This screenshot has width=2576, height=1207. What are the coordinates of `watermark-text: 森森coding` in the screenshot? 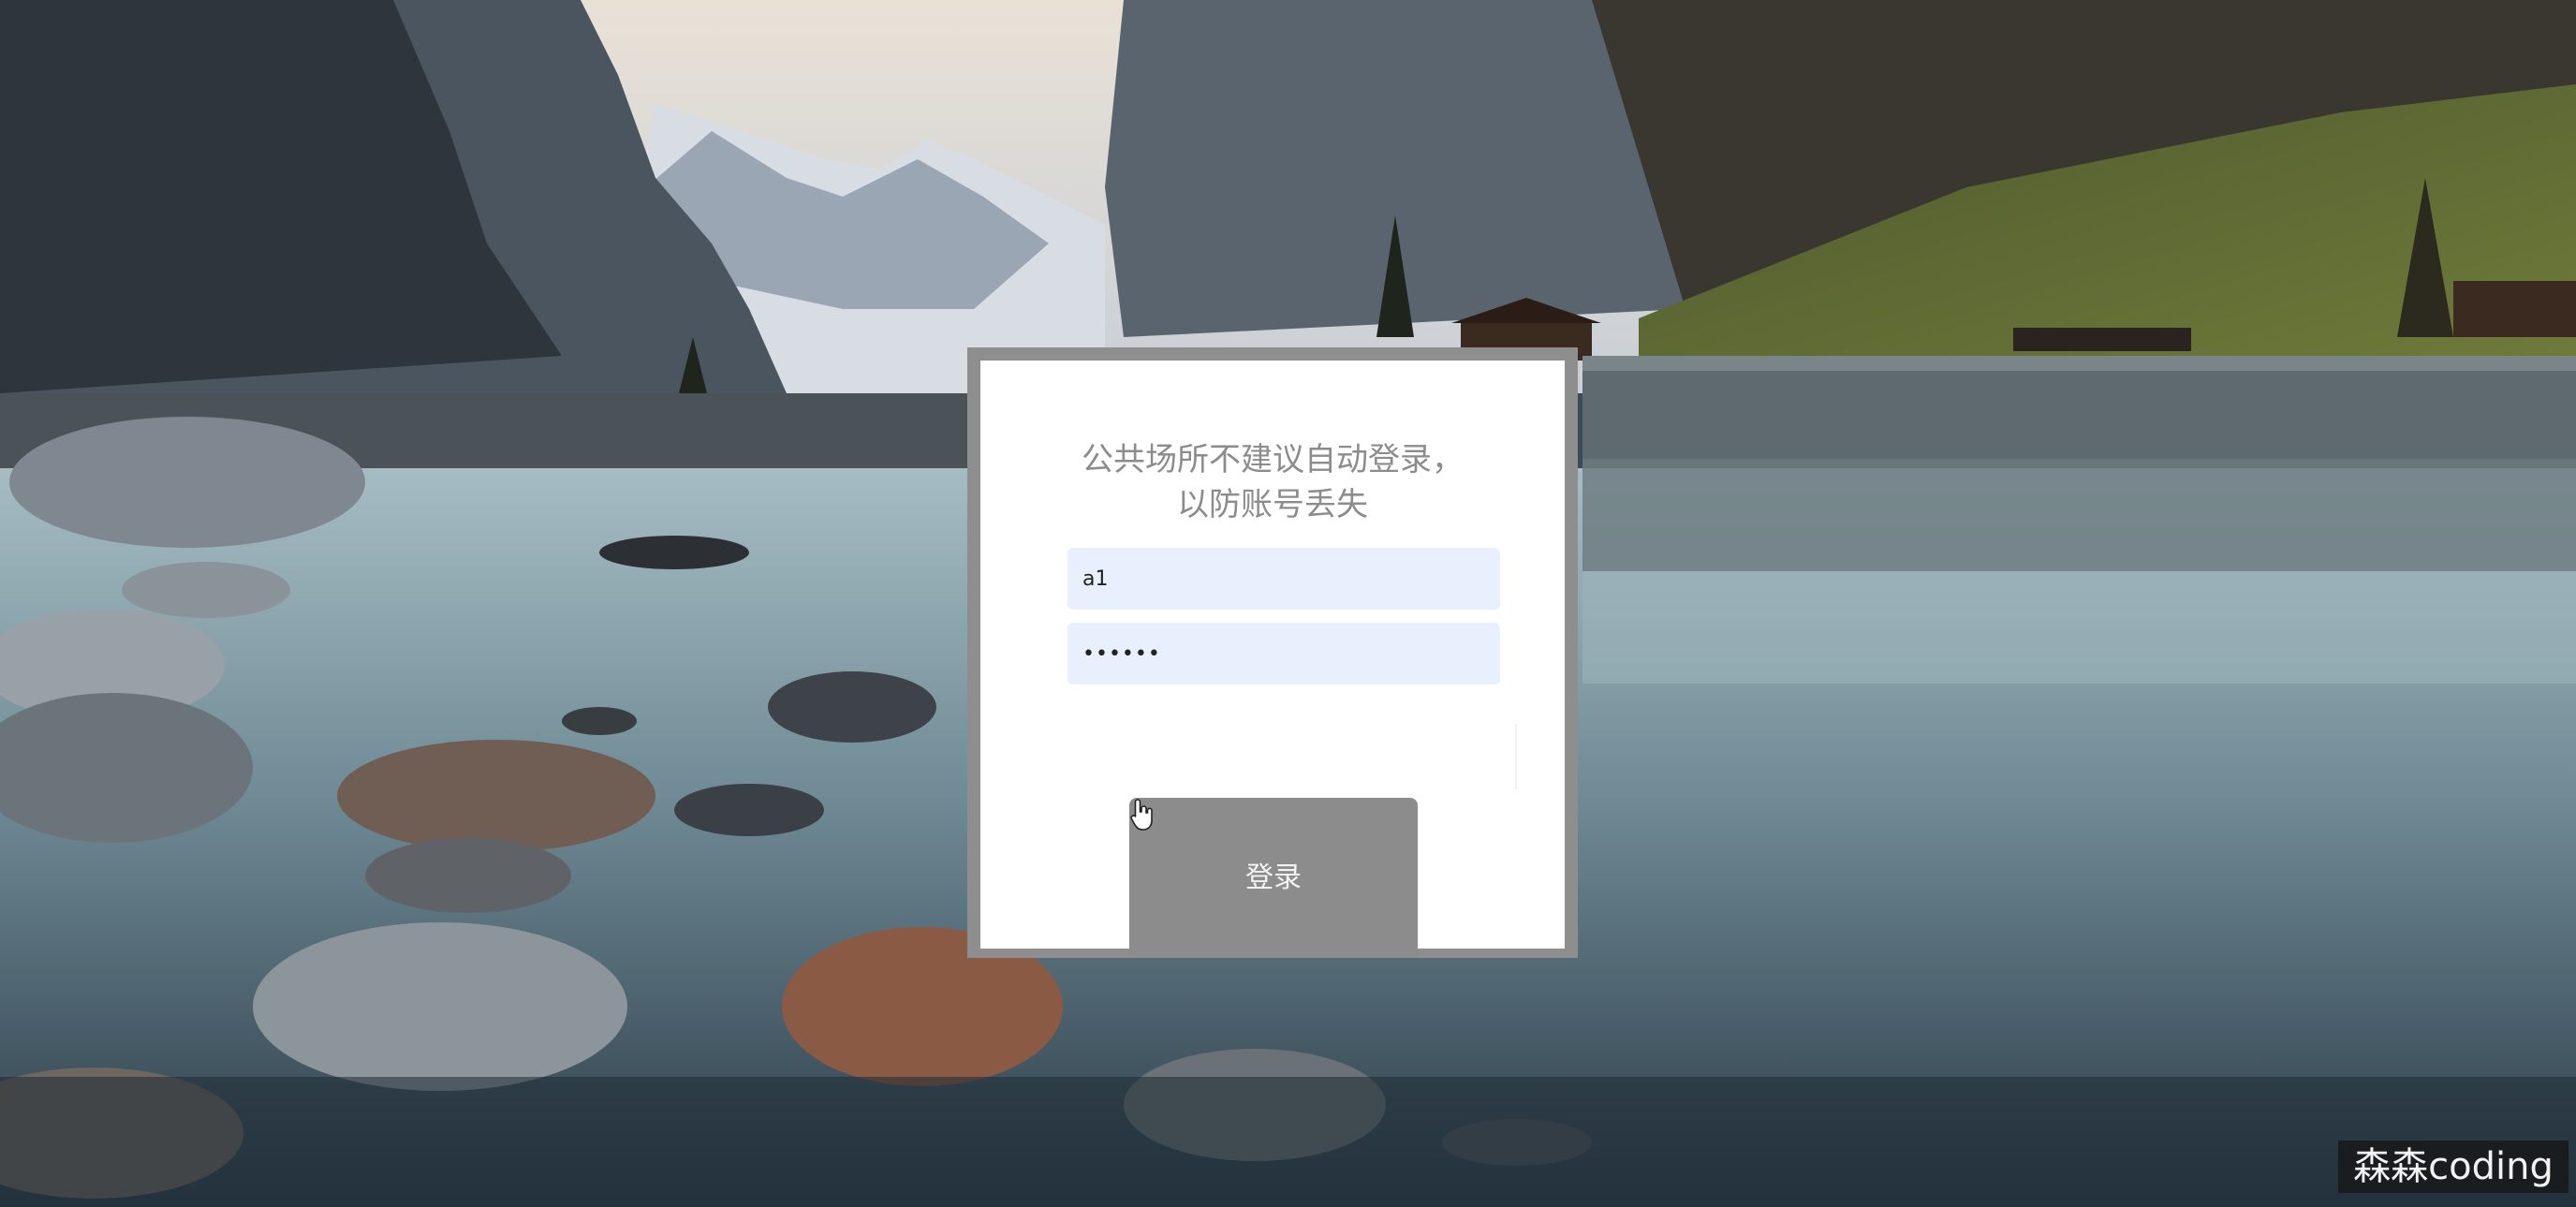 It's located at (2453, 1166).